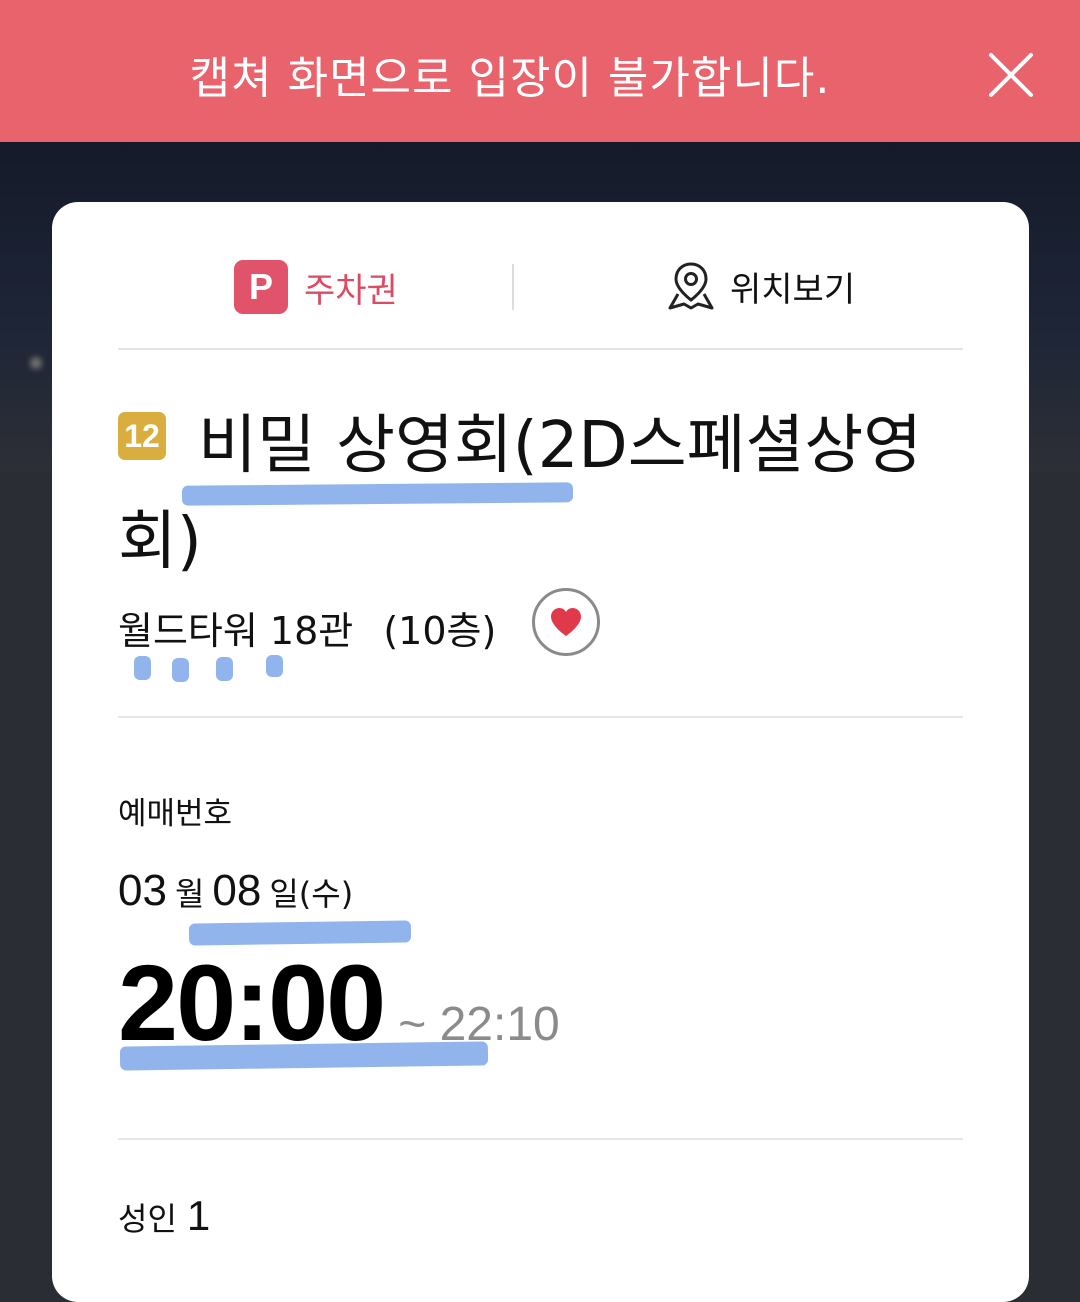 The width and height of the screenshot is (1080, 1302). I want to click on show-date: 03 월 08 일(수), so click(239, 891).